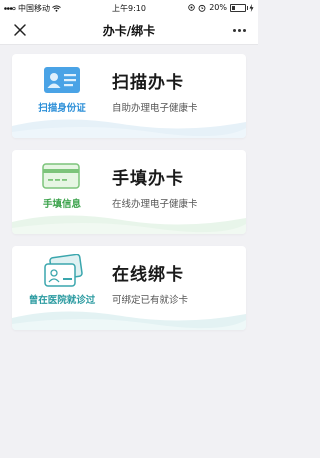 This screenshot has width=320, height=458. Describe the element at coordinates (62, 81) in the screenshot. I see `id-card-icon` at that location.